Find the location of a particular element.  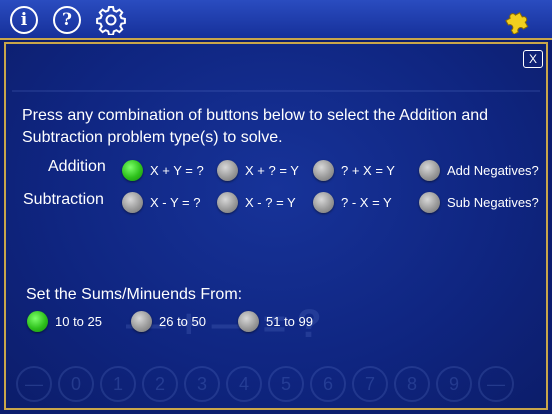

range-title: Set the Sums/Minuends From: is located at coordinates (134, 294).